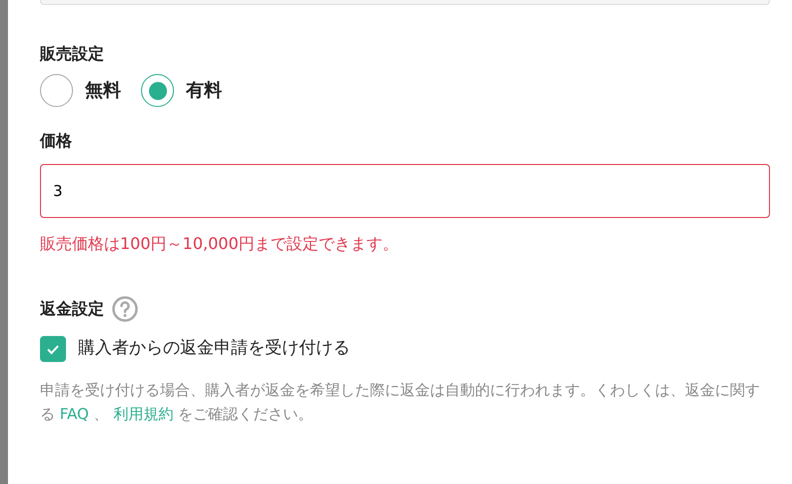 Image resolution: width=792 pixels, height=484 pixels. Describe the element at coordinates (405, 191) in the screenshot. I see `price-field: 3` at that location.